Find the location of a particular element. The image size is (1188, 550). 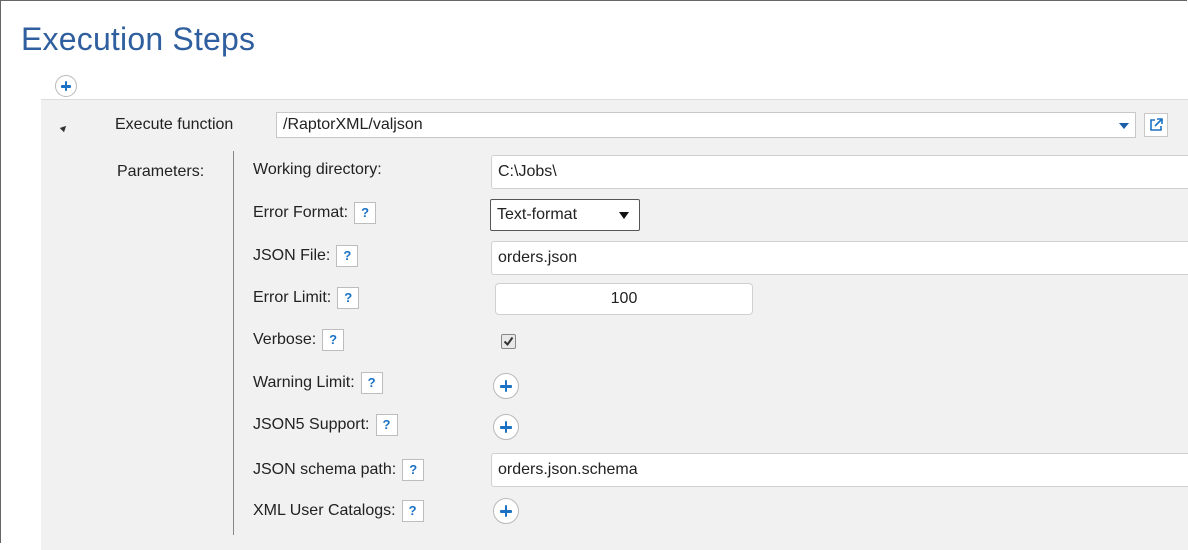

json-file-label: JSON File: ? is located at coordinates (306, 256).